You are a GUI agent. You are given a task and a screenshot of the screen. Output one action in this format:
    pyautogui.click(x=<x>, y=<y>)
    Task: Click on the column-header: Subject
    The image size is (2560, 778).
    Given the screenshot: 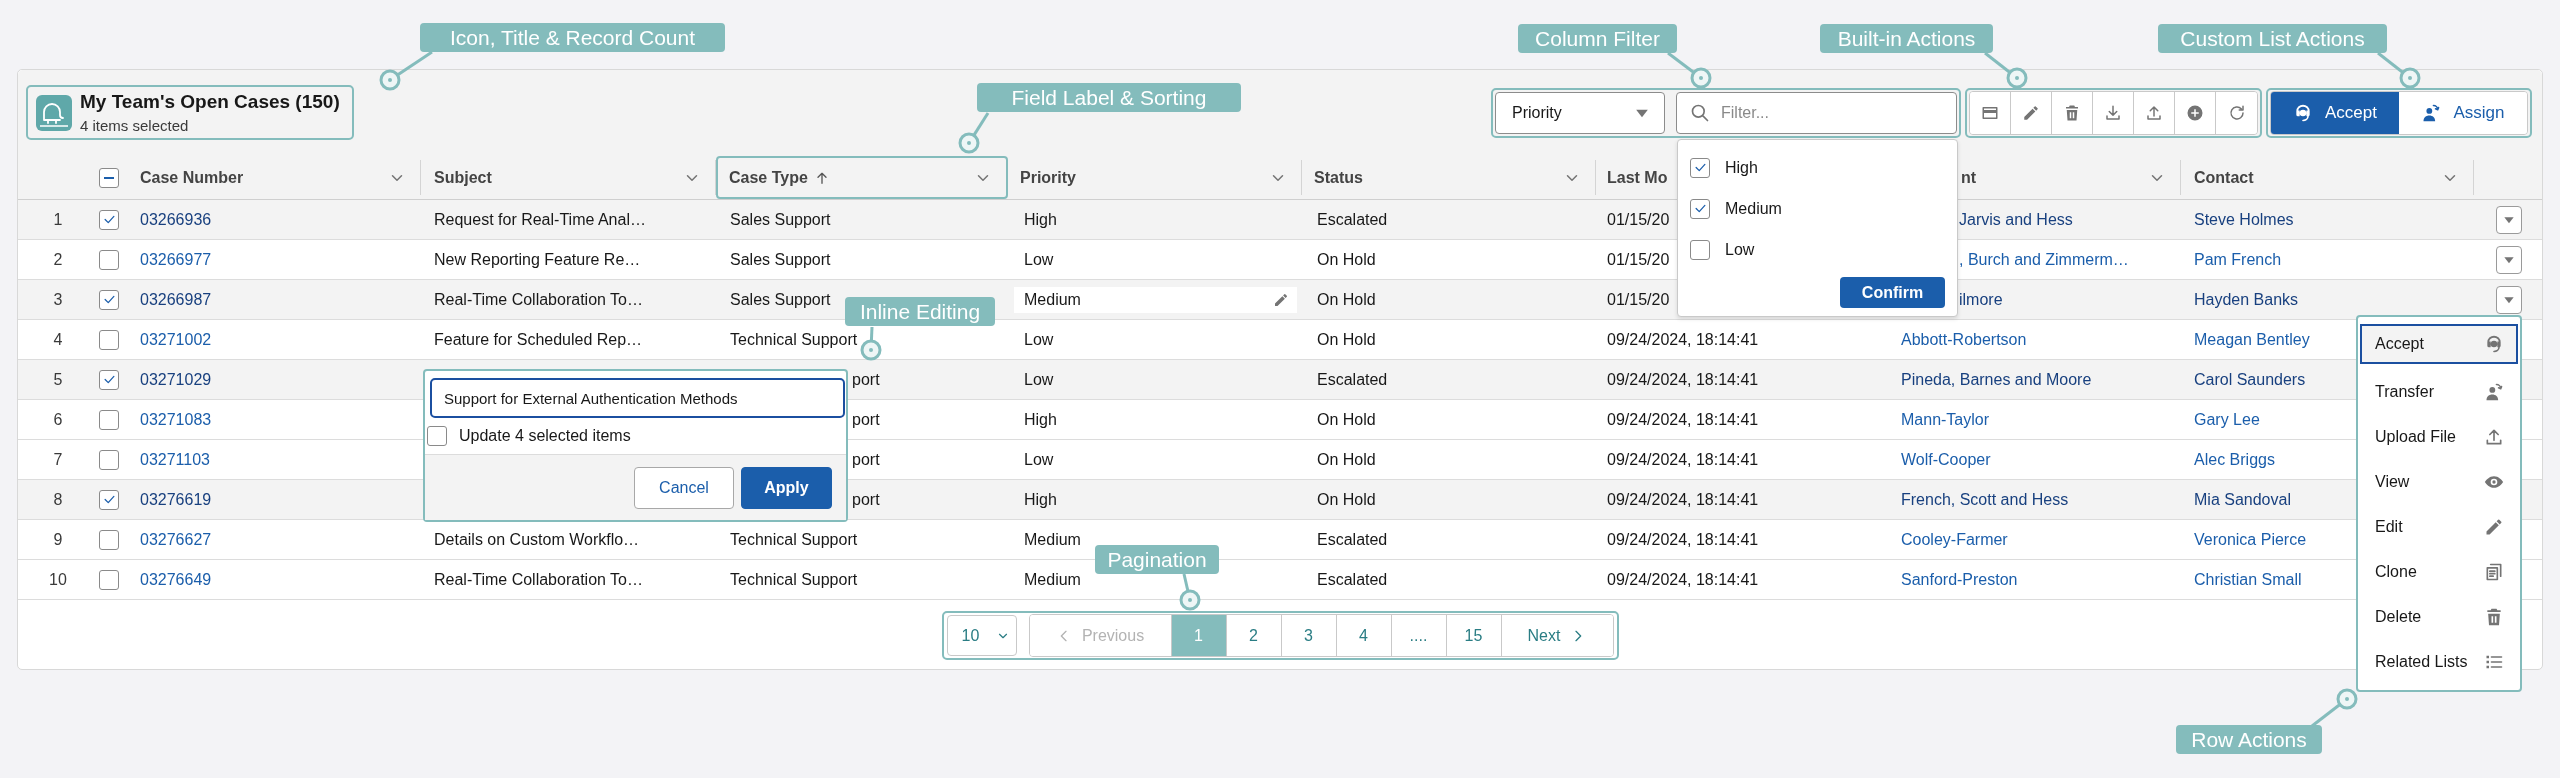 What is the action you would take?
    pyautogui.click(x=463, y=177)
    